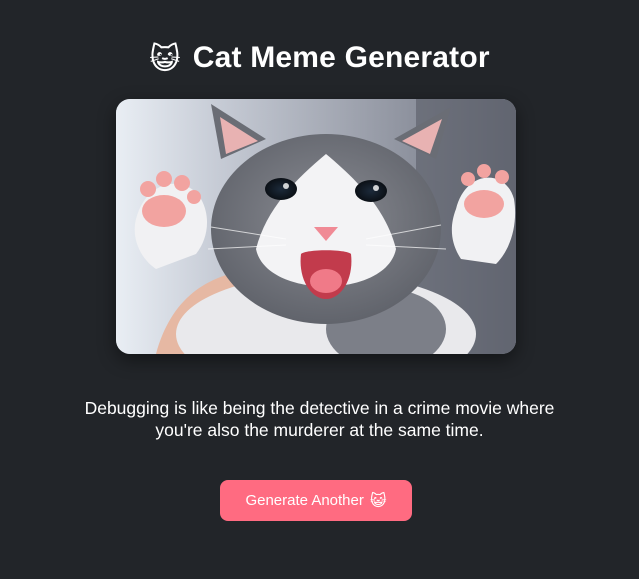  Describe the element at coordinates (304, 500) in the screenshot. I see `generate-another-label: Generate Another` at that location.